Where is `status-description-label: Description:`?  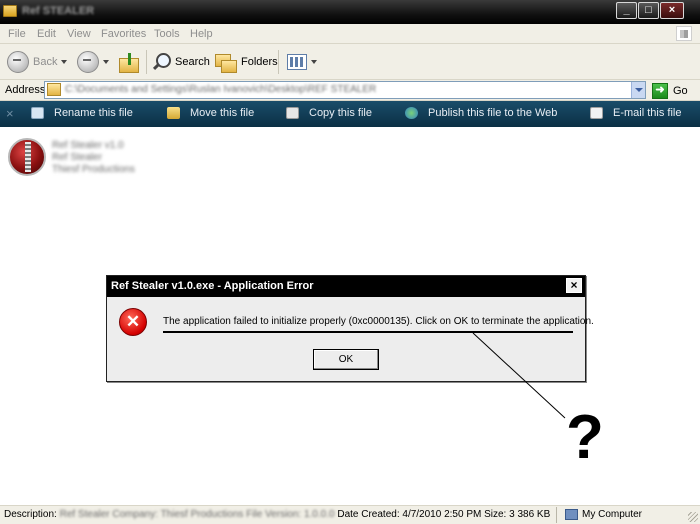 status-description-label: Description: is located at coordinates (30, 514).